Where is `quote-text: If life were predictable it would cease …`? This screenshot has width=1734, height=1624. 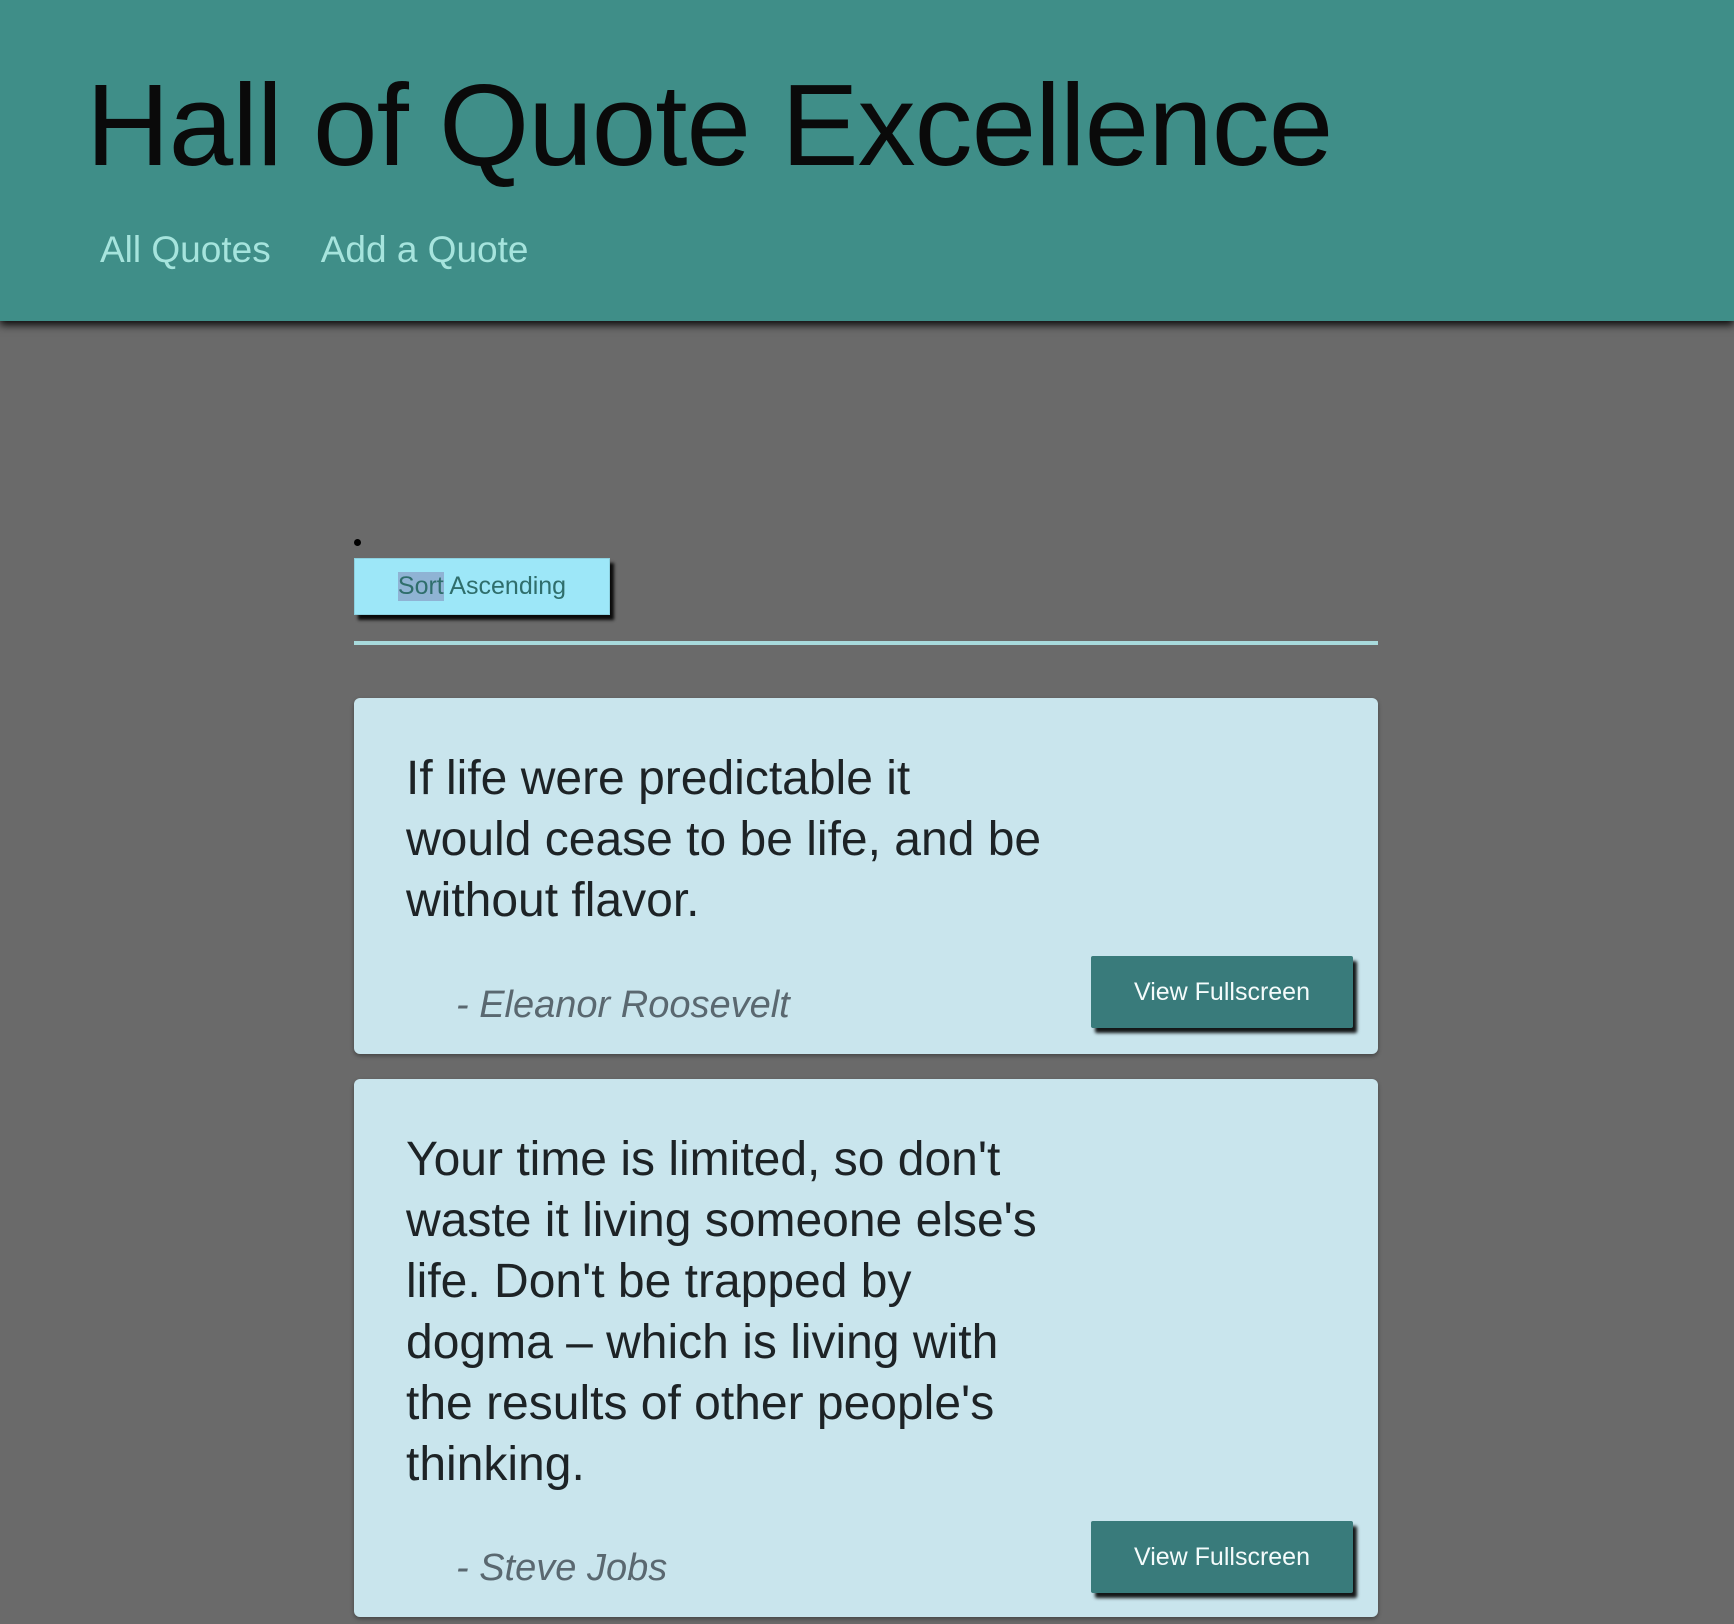
quote-text: If life were predictable it would cease … is located at coordinates (724, 839).